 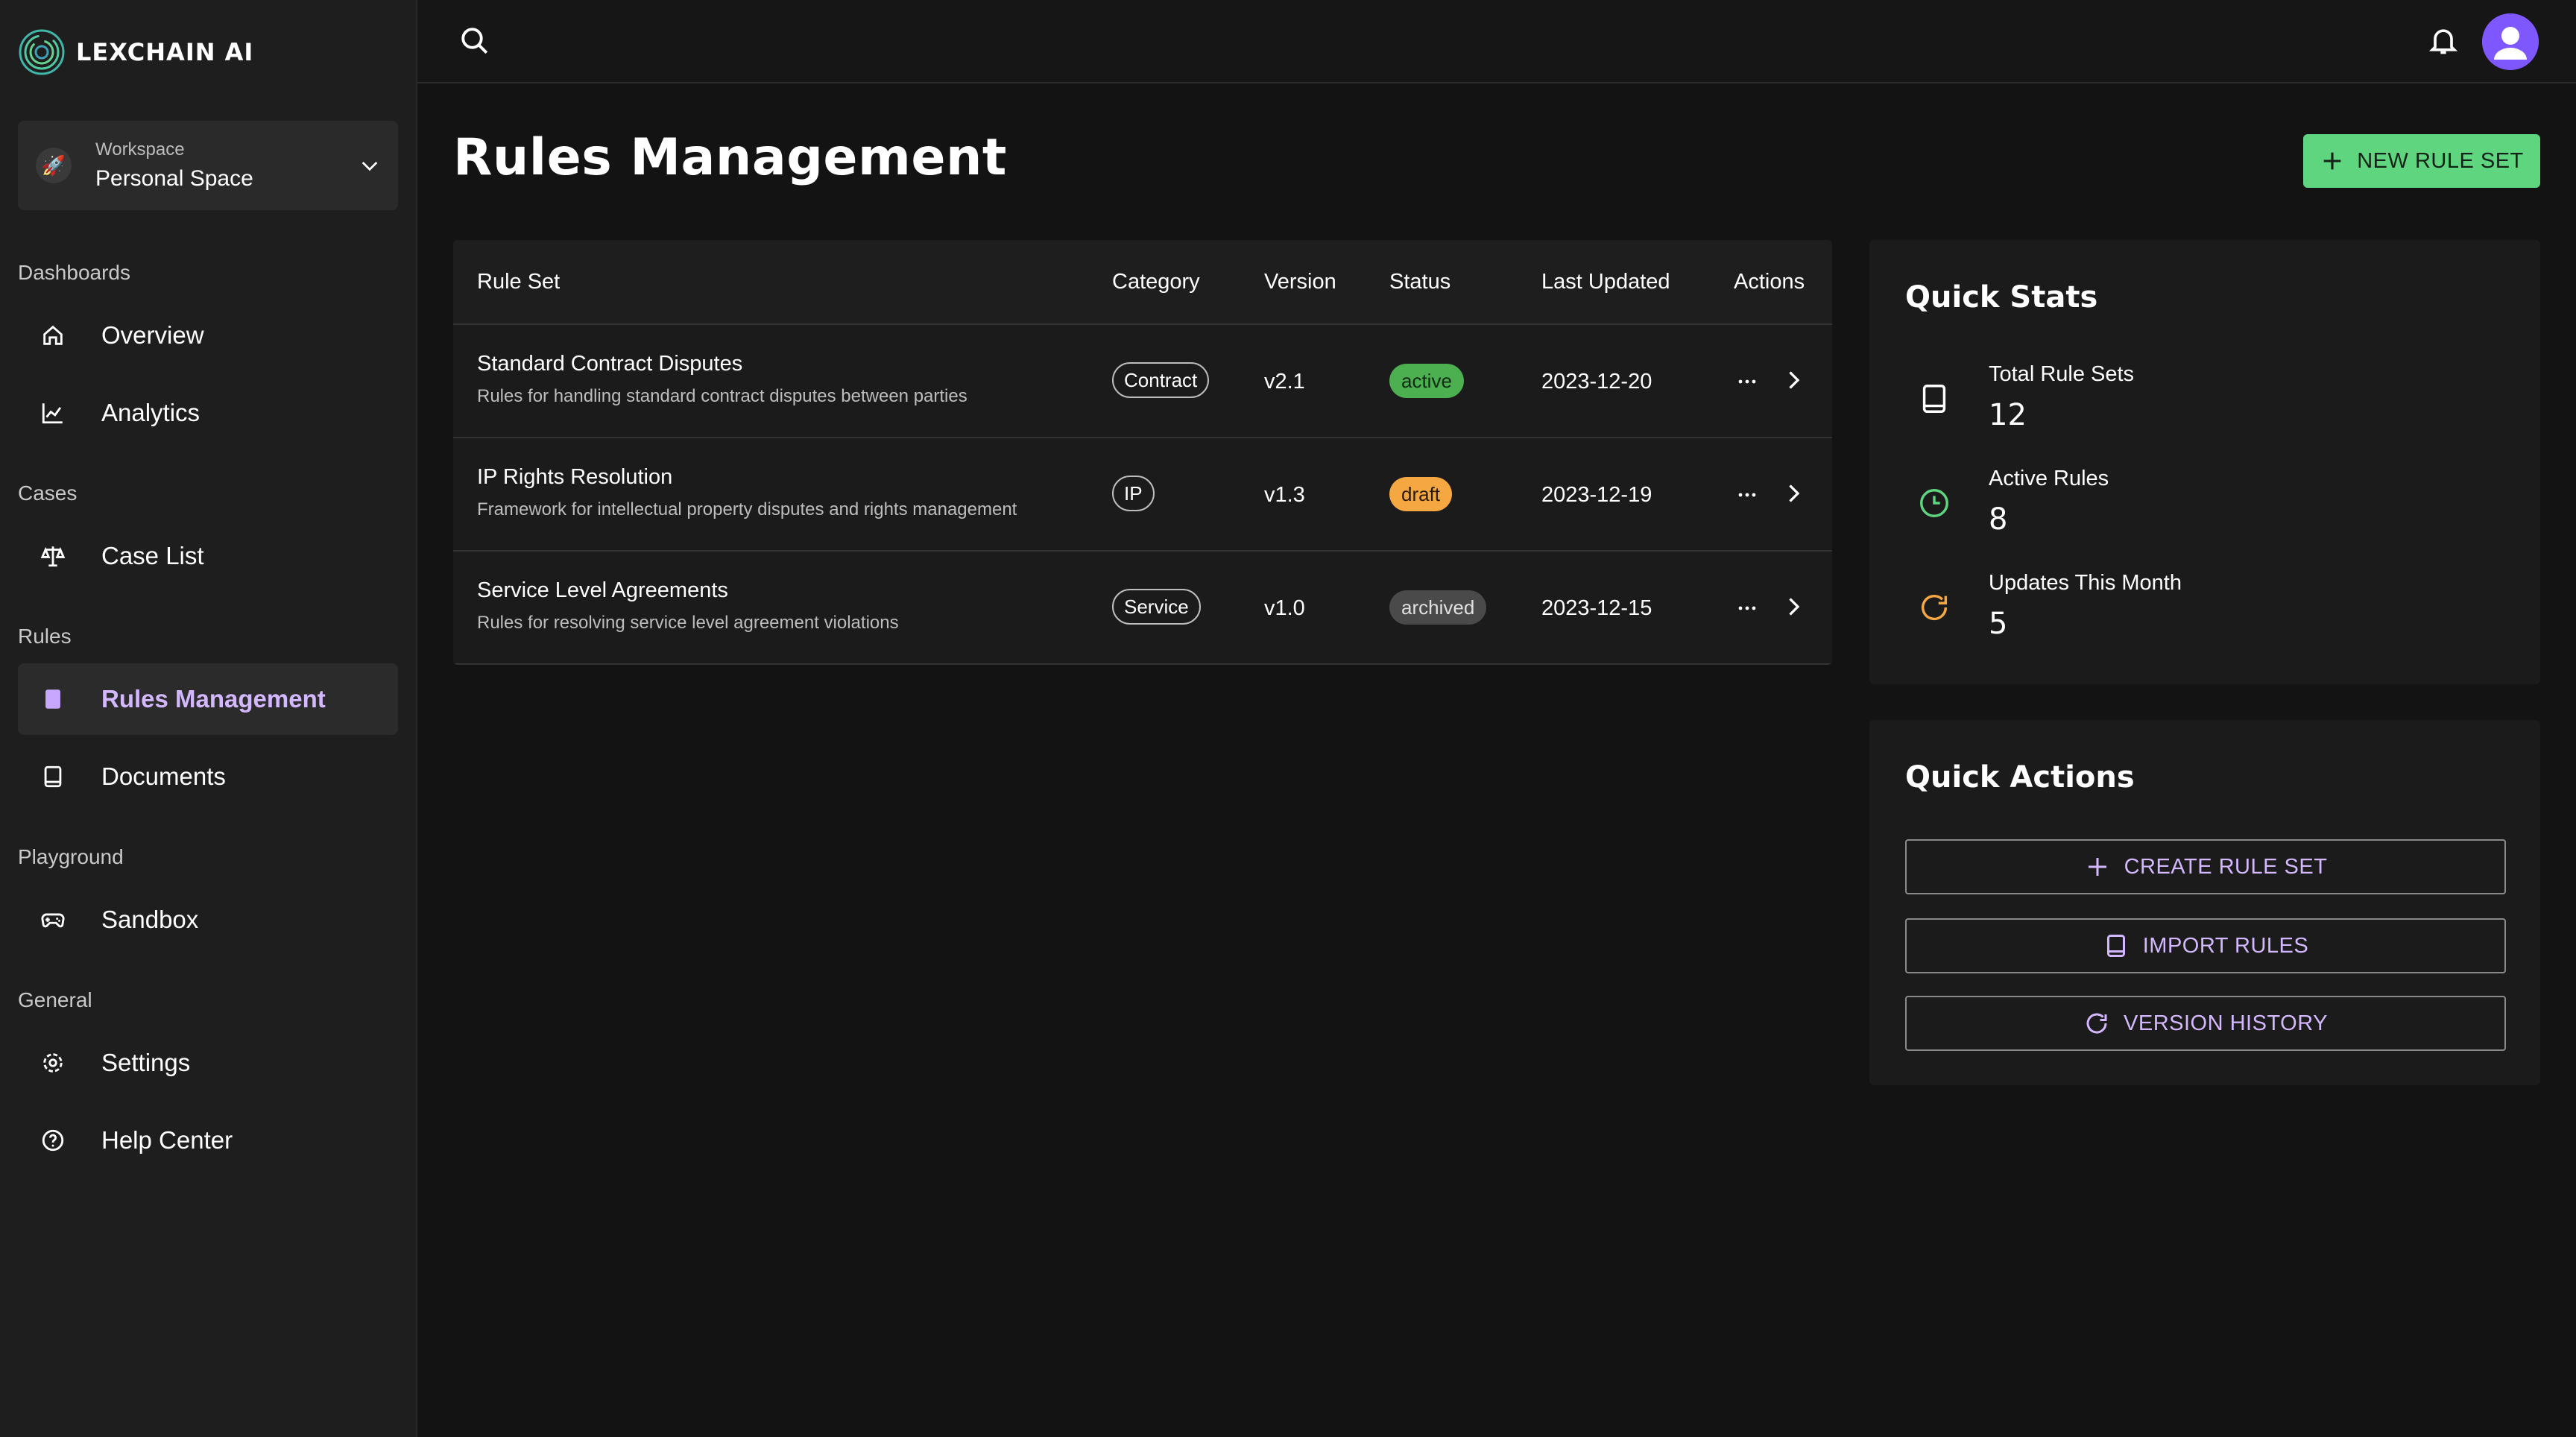 What do you see at coordinates (1998, 624) in the screenshot?
I see `stat-value: 5` at bounding box center [1998, 624].